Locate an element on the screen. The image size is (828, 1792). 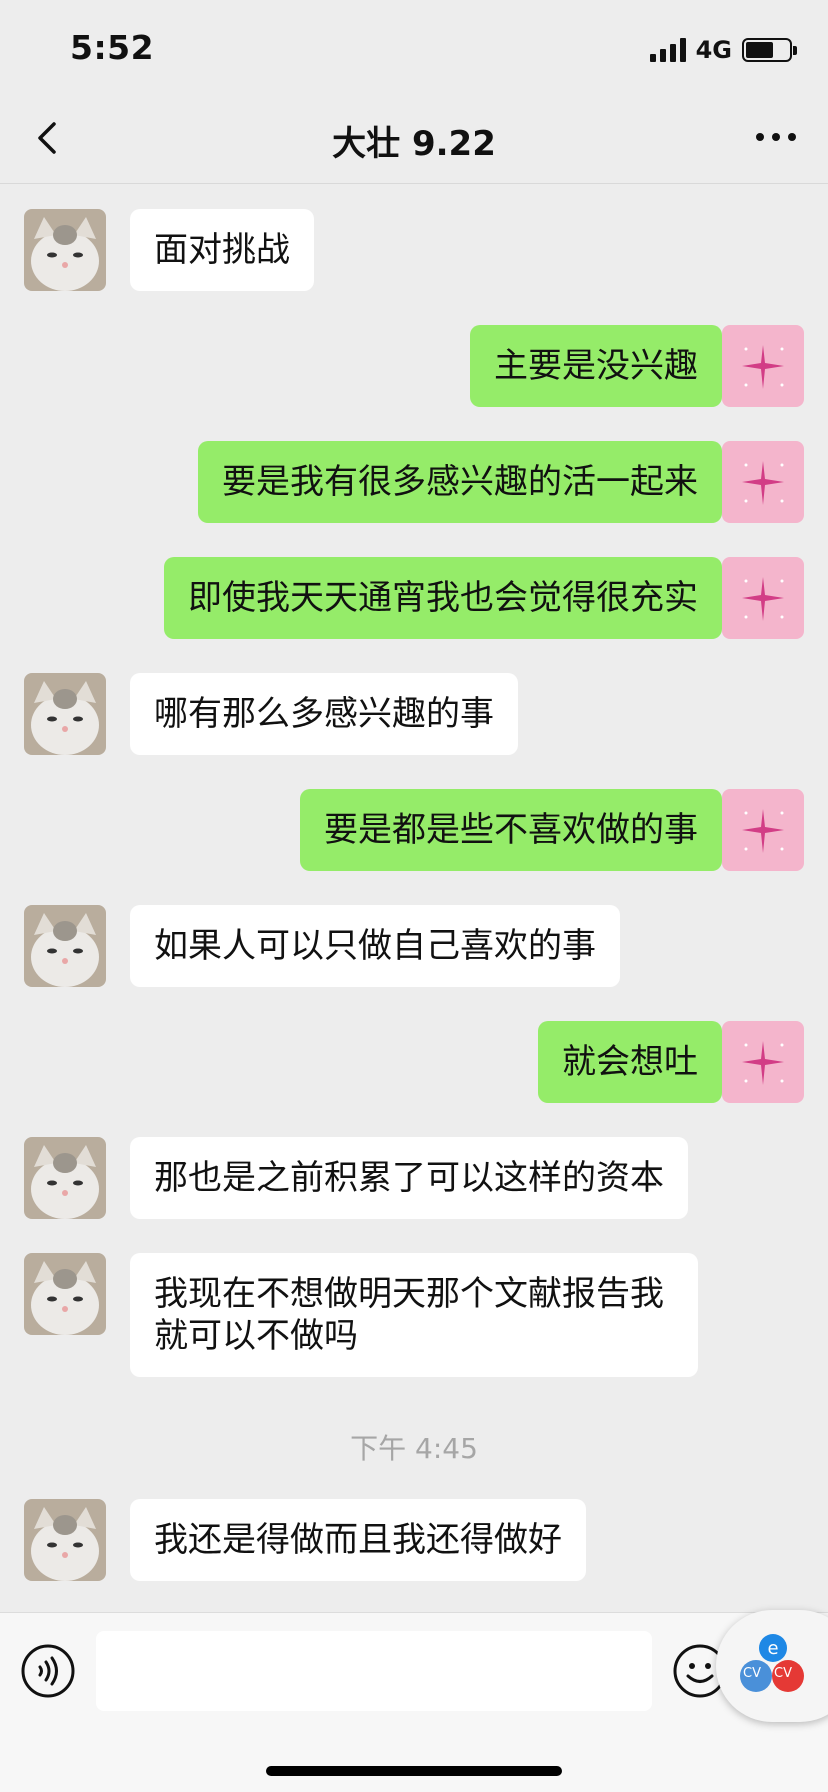
message-timestamp: 下午 4:45 is located at coordinates (414, 1448).